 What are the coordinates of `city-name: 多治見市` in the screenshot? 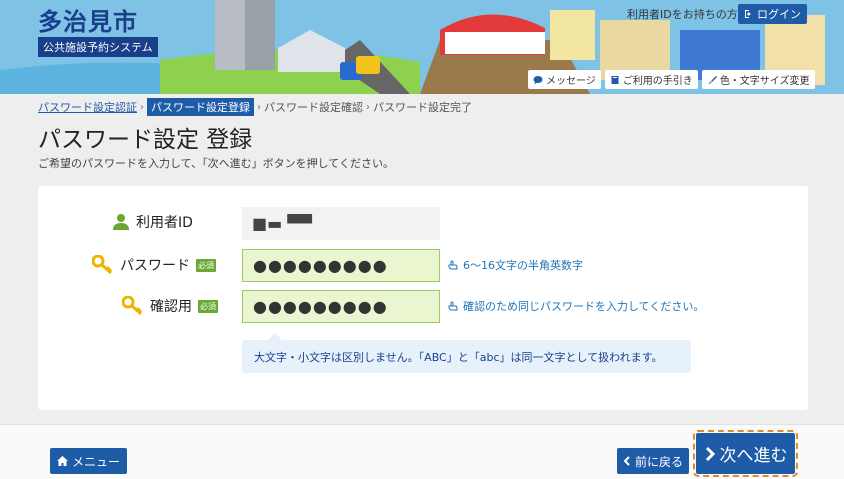 It's located at (88, 22).